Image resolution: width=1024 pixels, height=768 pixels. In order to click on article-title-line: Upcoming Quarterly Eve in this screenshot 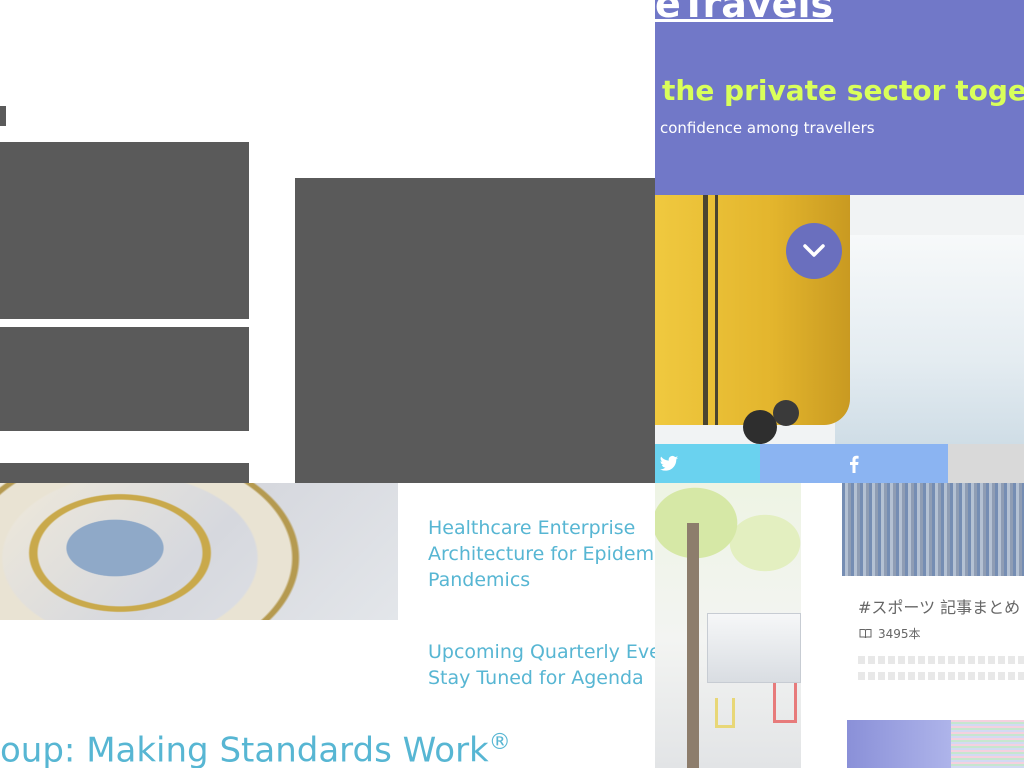, I will do `click(541, 652)`.